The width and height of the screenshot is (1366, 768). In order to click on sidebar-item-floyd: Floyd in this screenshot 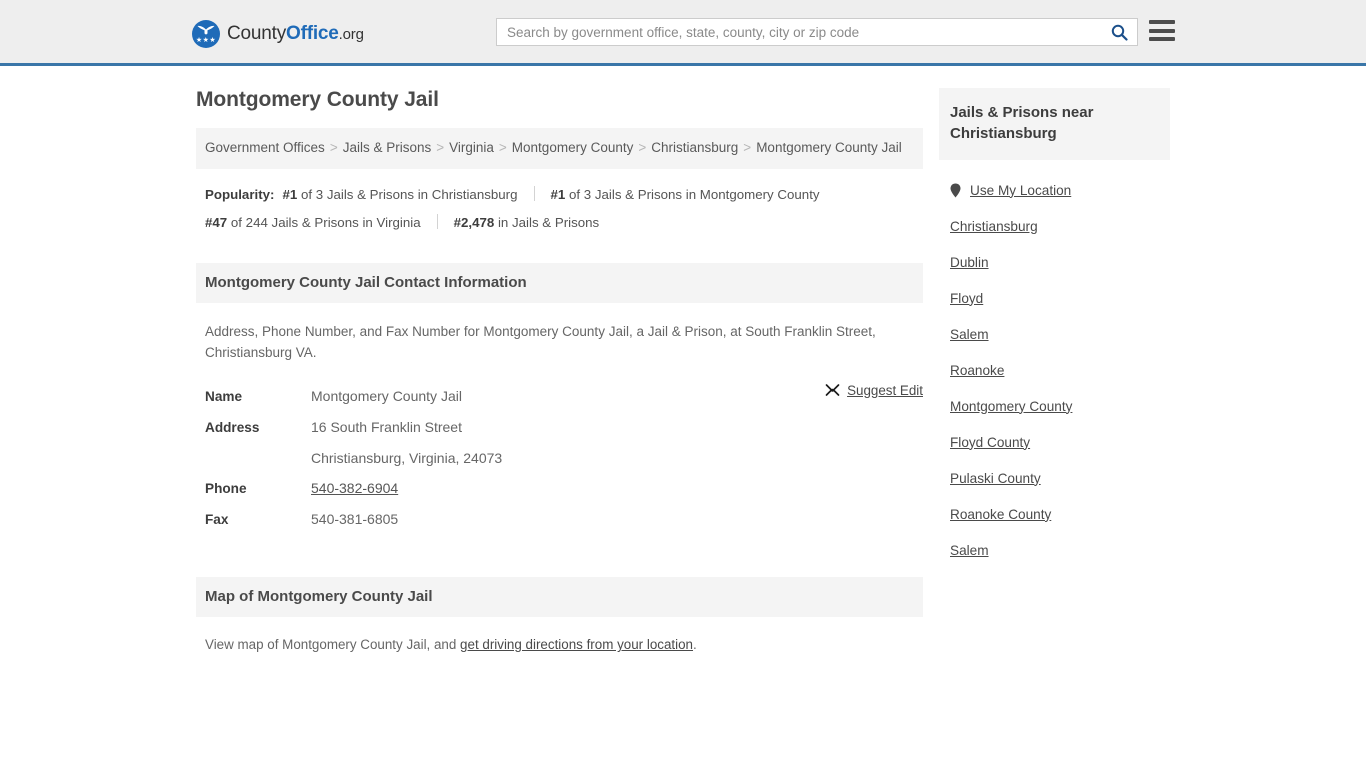, I will do `click(1054, 298)`.